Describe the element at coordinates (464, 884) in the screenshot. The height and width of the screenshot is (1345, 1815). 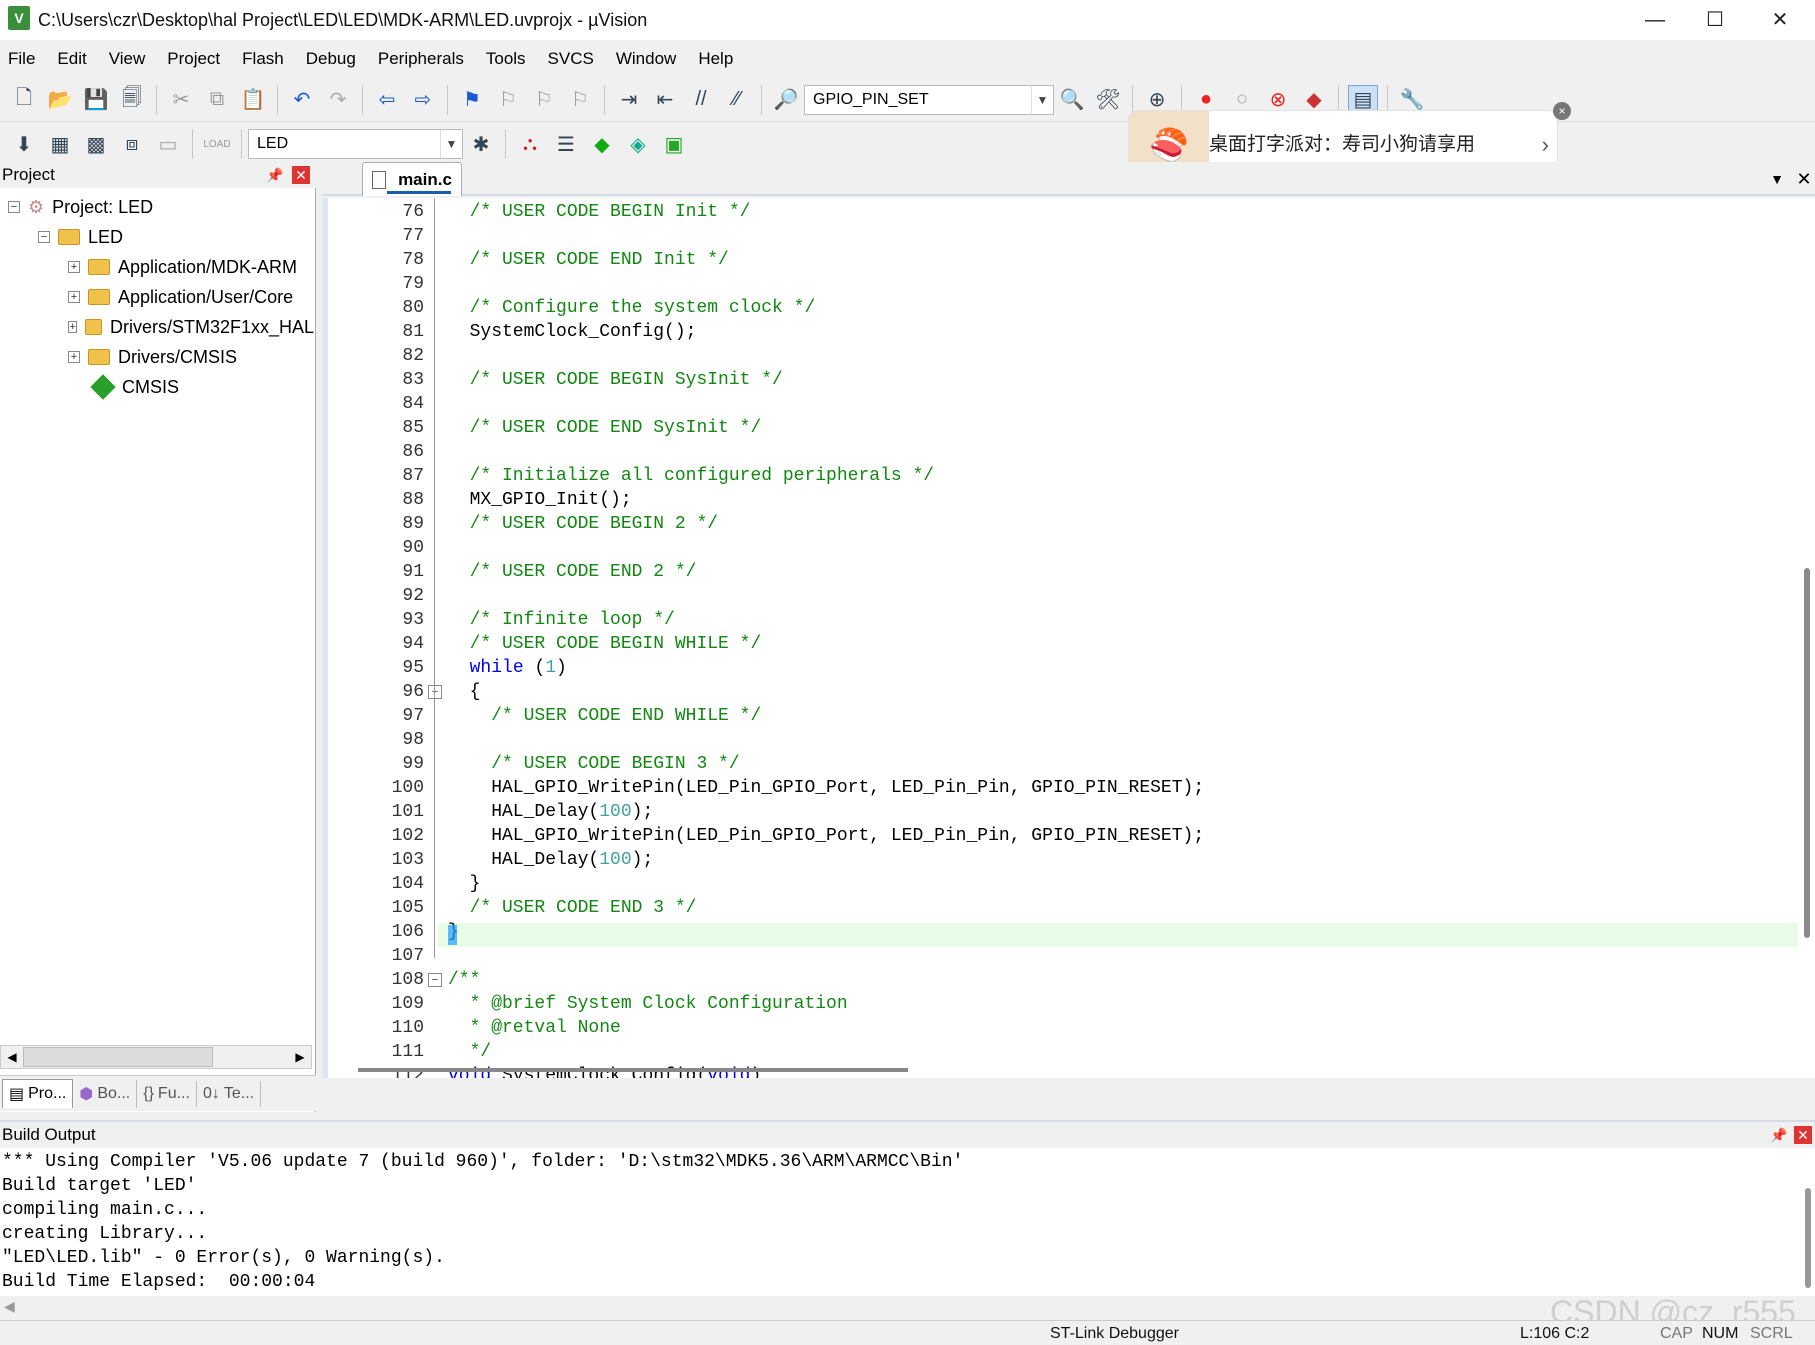
I see `code-line: }` at that location.